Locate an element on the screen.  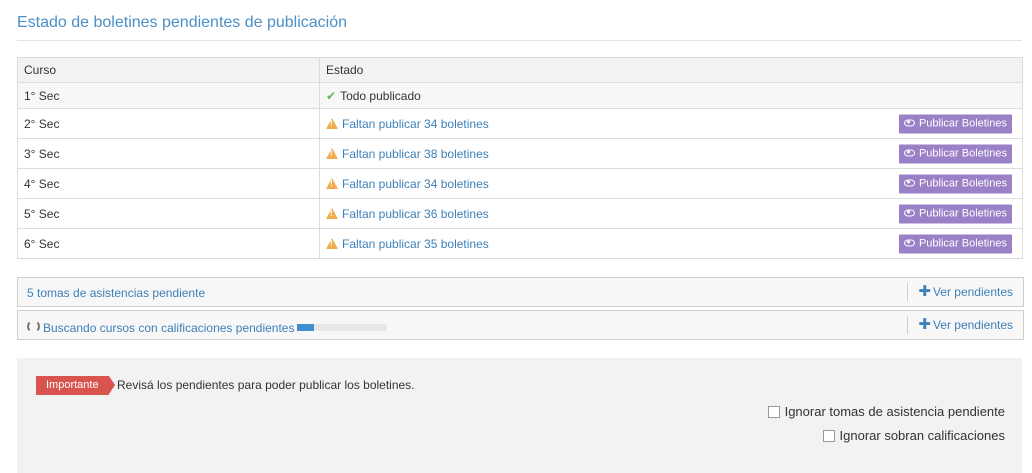
status-link: Faltan publicar 36 boletines is located at coordinates (415, 214).